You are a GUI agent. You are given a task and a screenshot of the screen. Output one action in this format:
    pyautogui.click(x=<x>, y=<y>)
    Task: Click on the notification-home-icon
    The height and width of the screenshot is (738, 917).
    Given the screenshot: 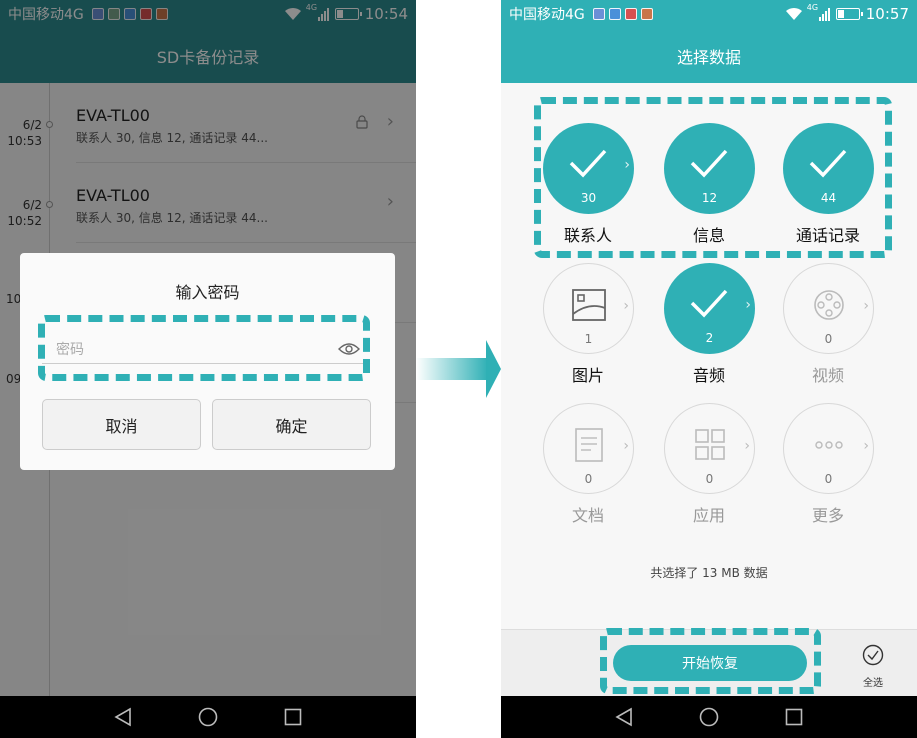 What is the action you would take?
    pyautogui.click(x=630, y=14)
    